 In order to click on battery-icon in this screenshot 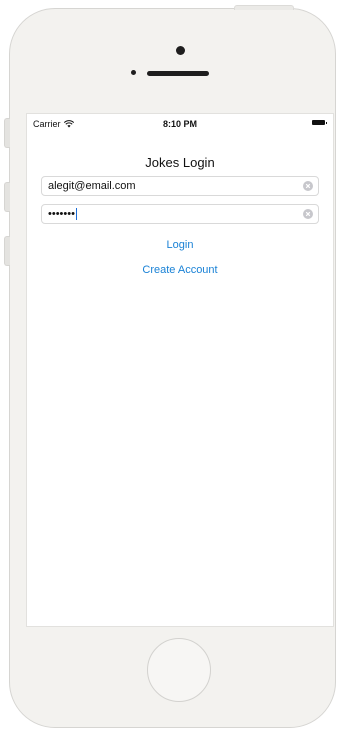, I will do `click(319, 122)`.